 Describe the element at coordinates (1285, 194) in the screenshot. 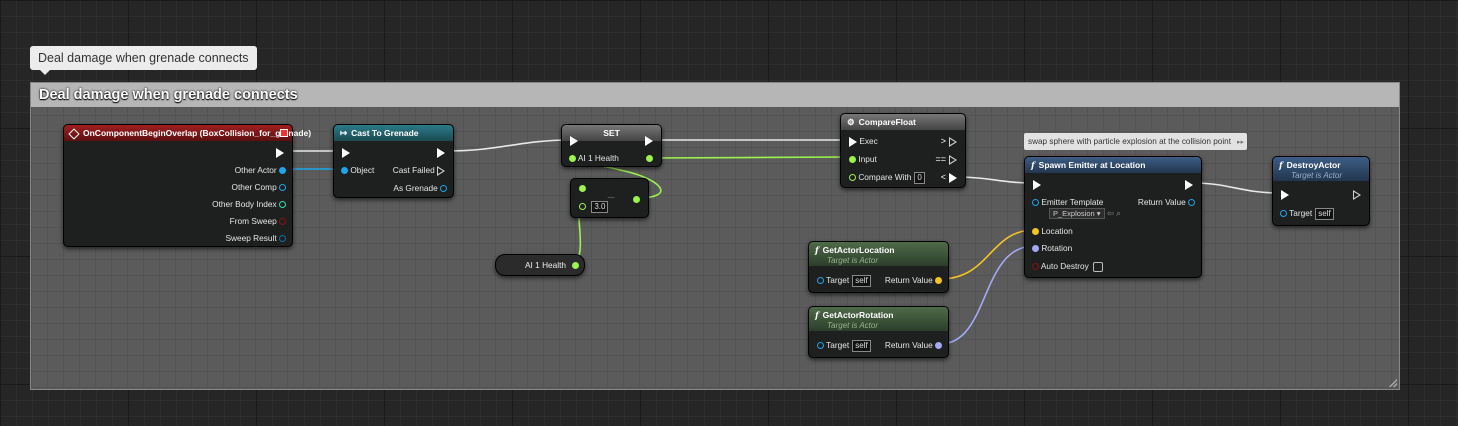

I see `destroy-exec-in-pin` at that location.